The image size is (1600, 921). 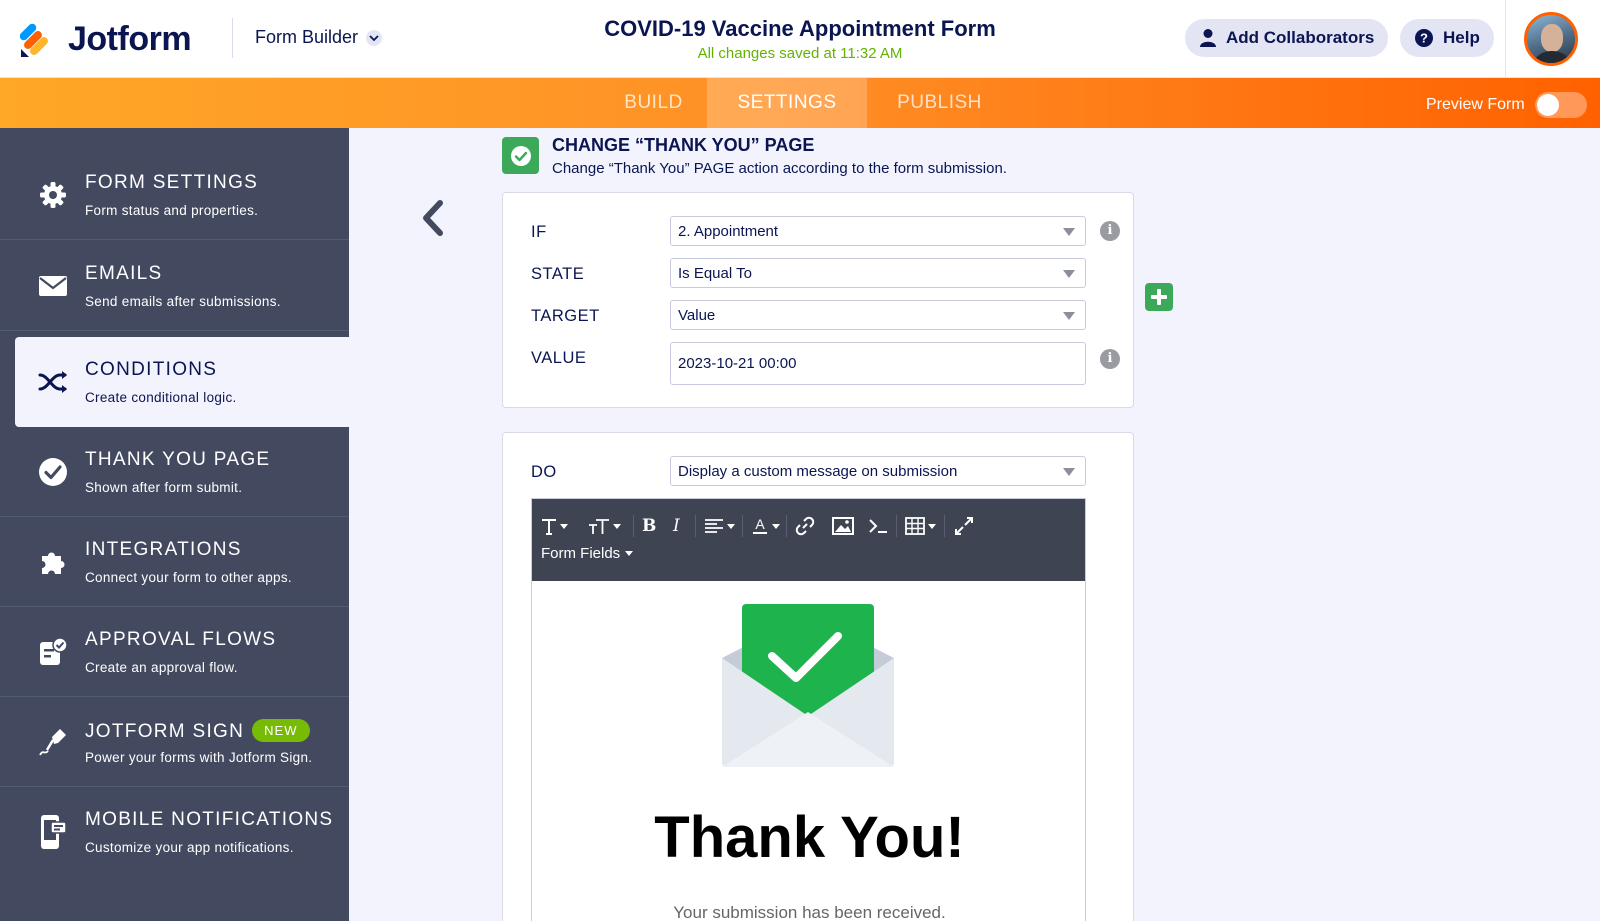 I want to click on sidebar-item-title: MOBILE NOTIFICATIONS, so click(x=209, y=819).